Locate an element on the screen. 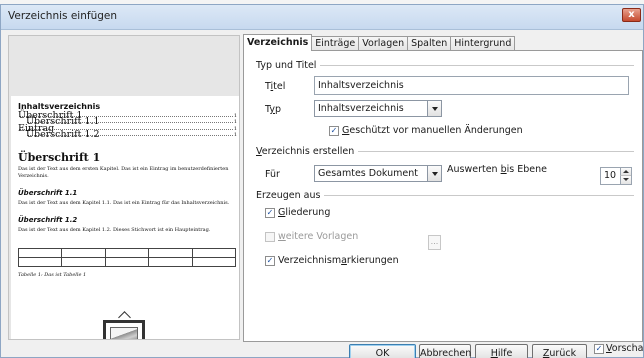  dialog-title: Verzeichnis einfügen is located at coordinates (63, 16).